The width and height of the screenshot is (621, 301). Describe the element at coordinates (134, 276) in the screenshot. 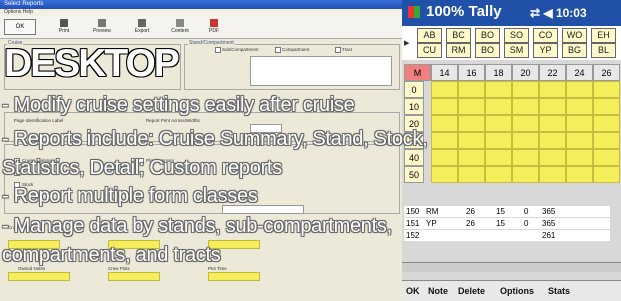

I see `crew-plots-field` at that location.